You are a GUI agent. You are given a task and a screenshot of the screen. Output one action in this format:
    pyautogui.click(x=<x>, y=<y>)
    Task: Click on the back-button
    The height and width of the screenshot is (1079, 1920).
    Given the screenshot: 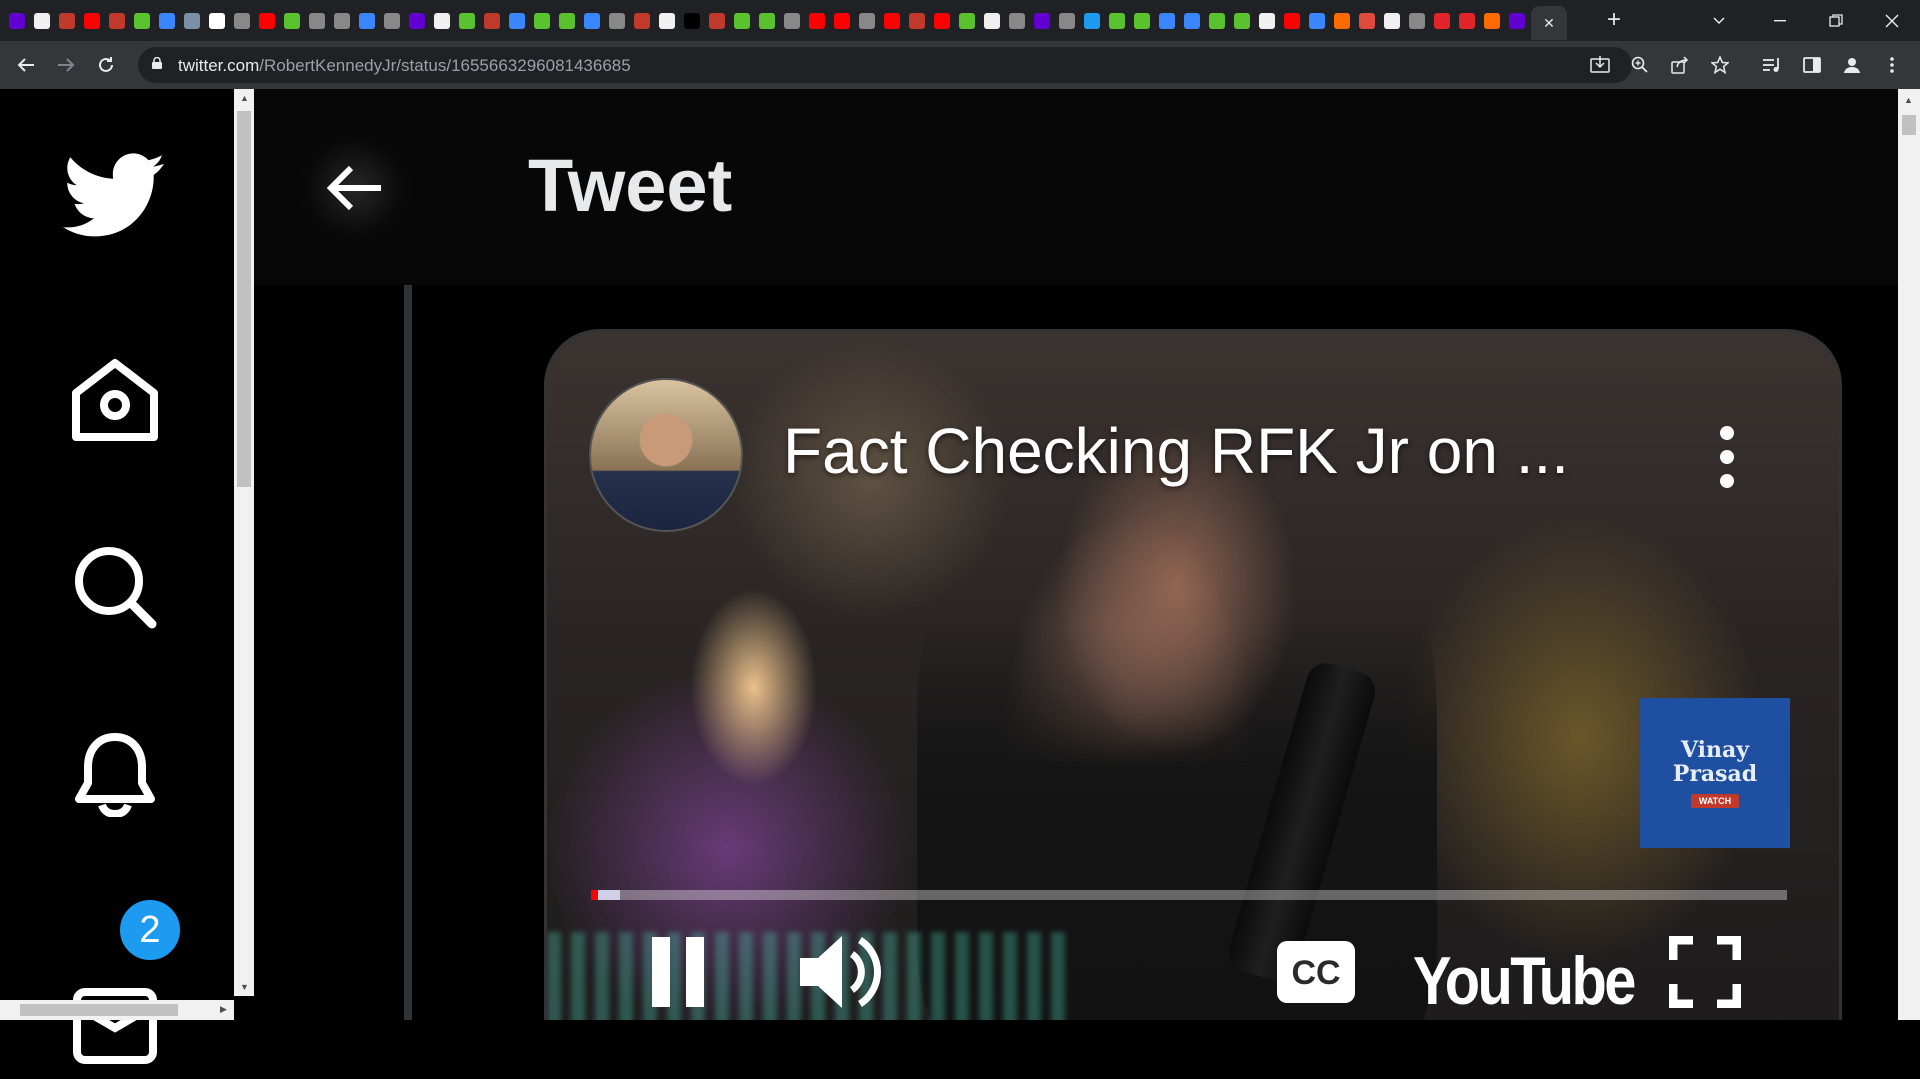 What is the action you would take?
    pyautogui.click(x=26, y=65)
    